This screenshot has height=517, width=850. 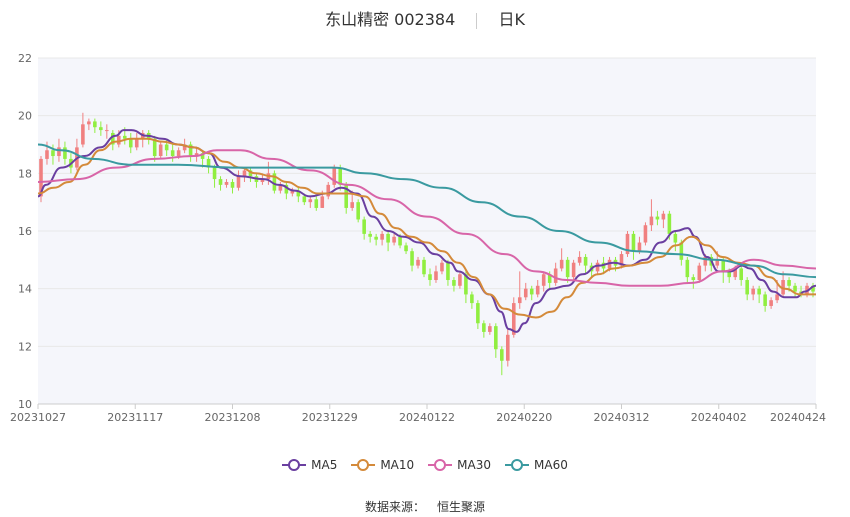 What do you see at coordinates (25, 346) in the screenshot?
I see `y-tick-label: 12` at bounding box center [25, 346].